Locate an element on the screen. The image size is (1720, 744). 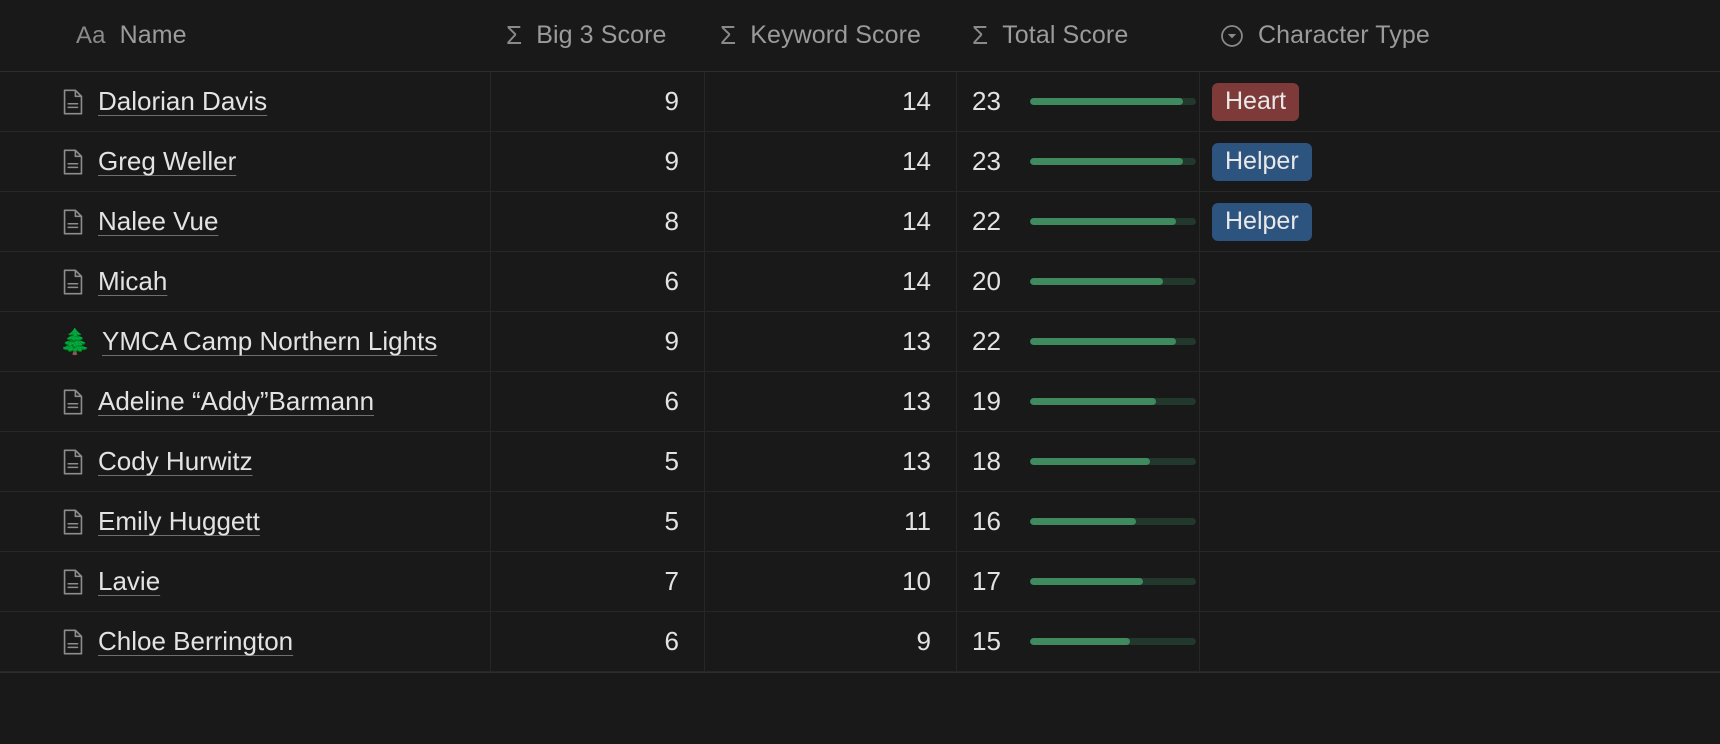
column-header-total-score: Σ Total Score is located at coordinates (1078, 35).